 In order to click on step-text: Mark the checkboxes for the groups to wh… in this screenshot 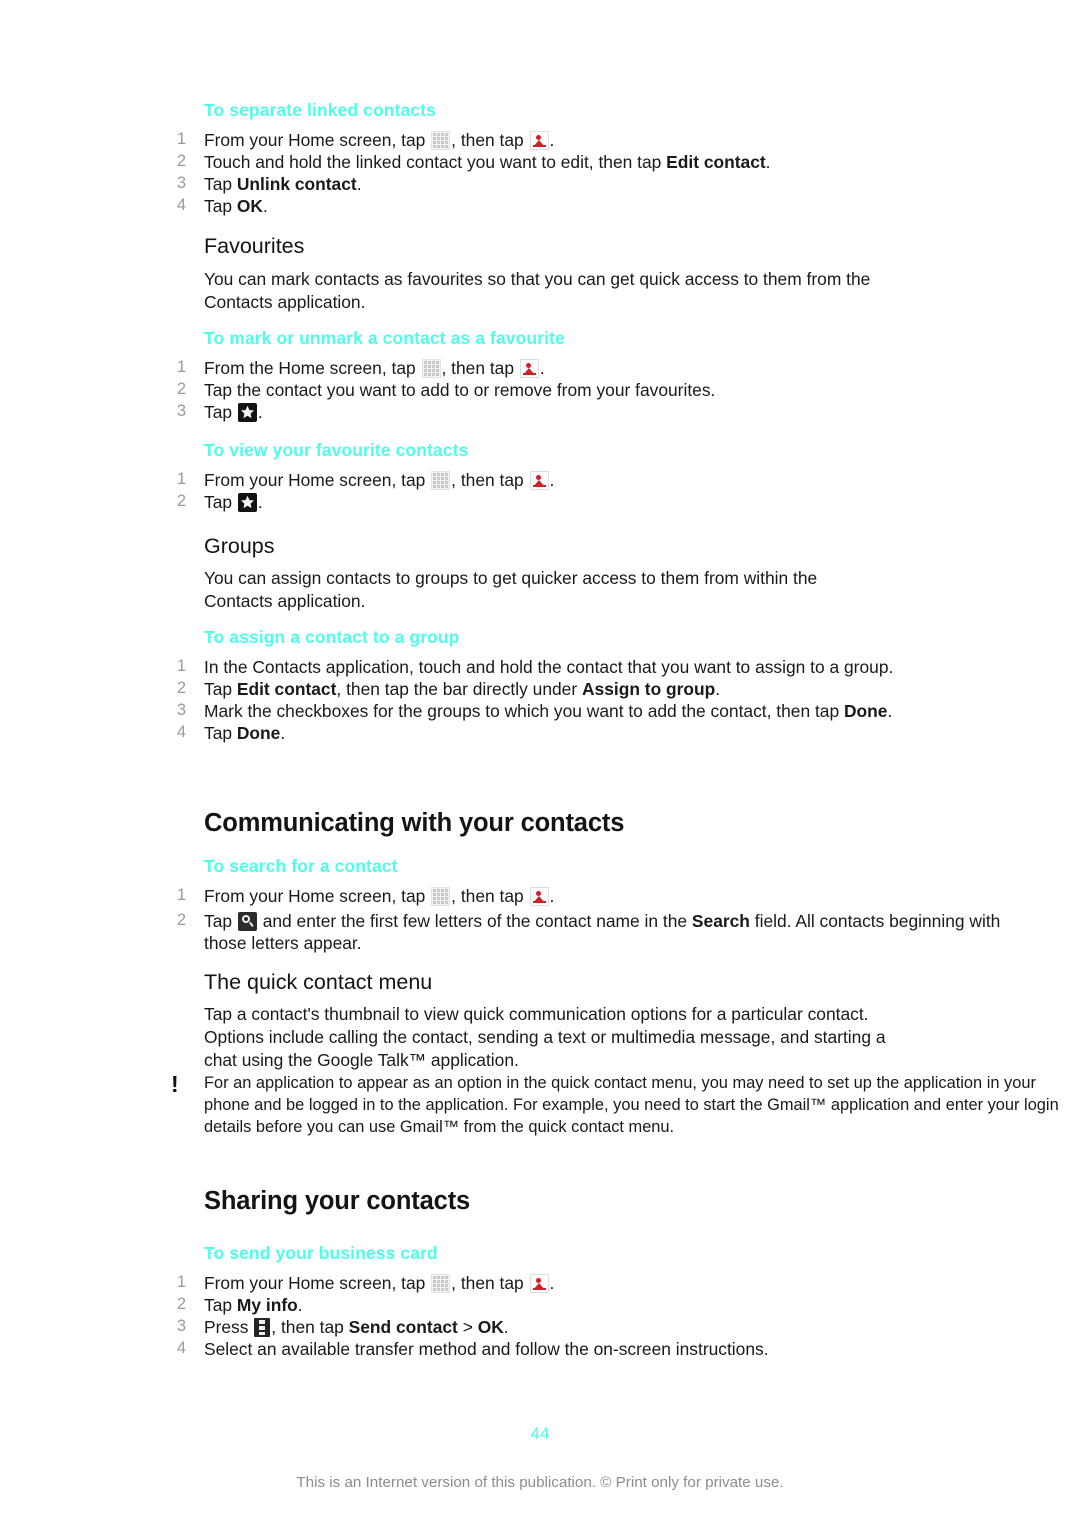, I will do `click(524, 711)`.